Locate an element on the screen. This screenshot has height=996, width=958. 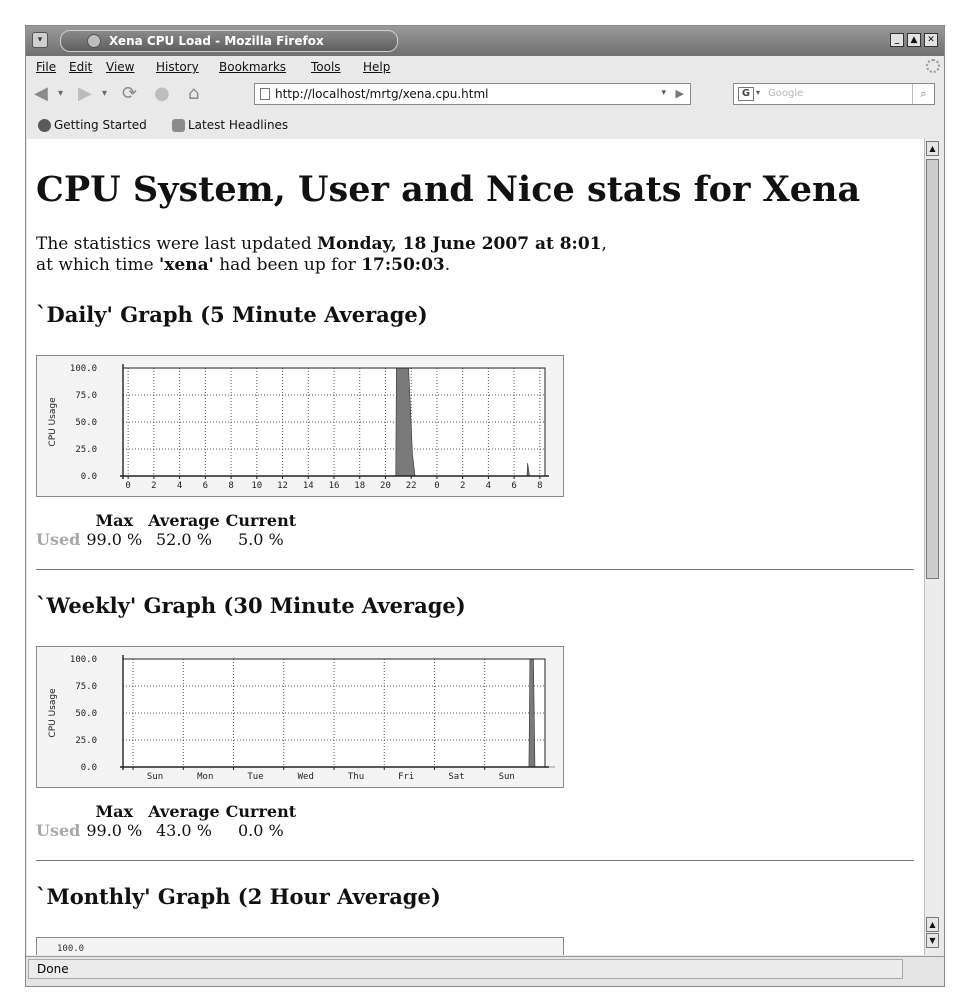
bookmark-label: Getting Started is located at coordinates (100, 125).